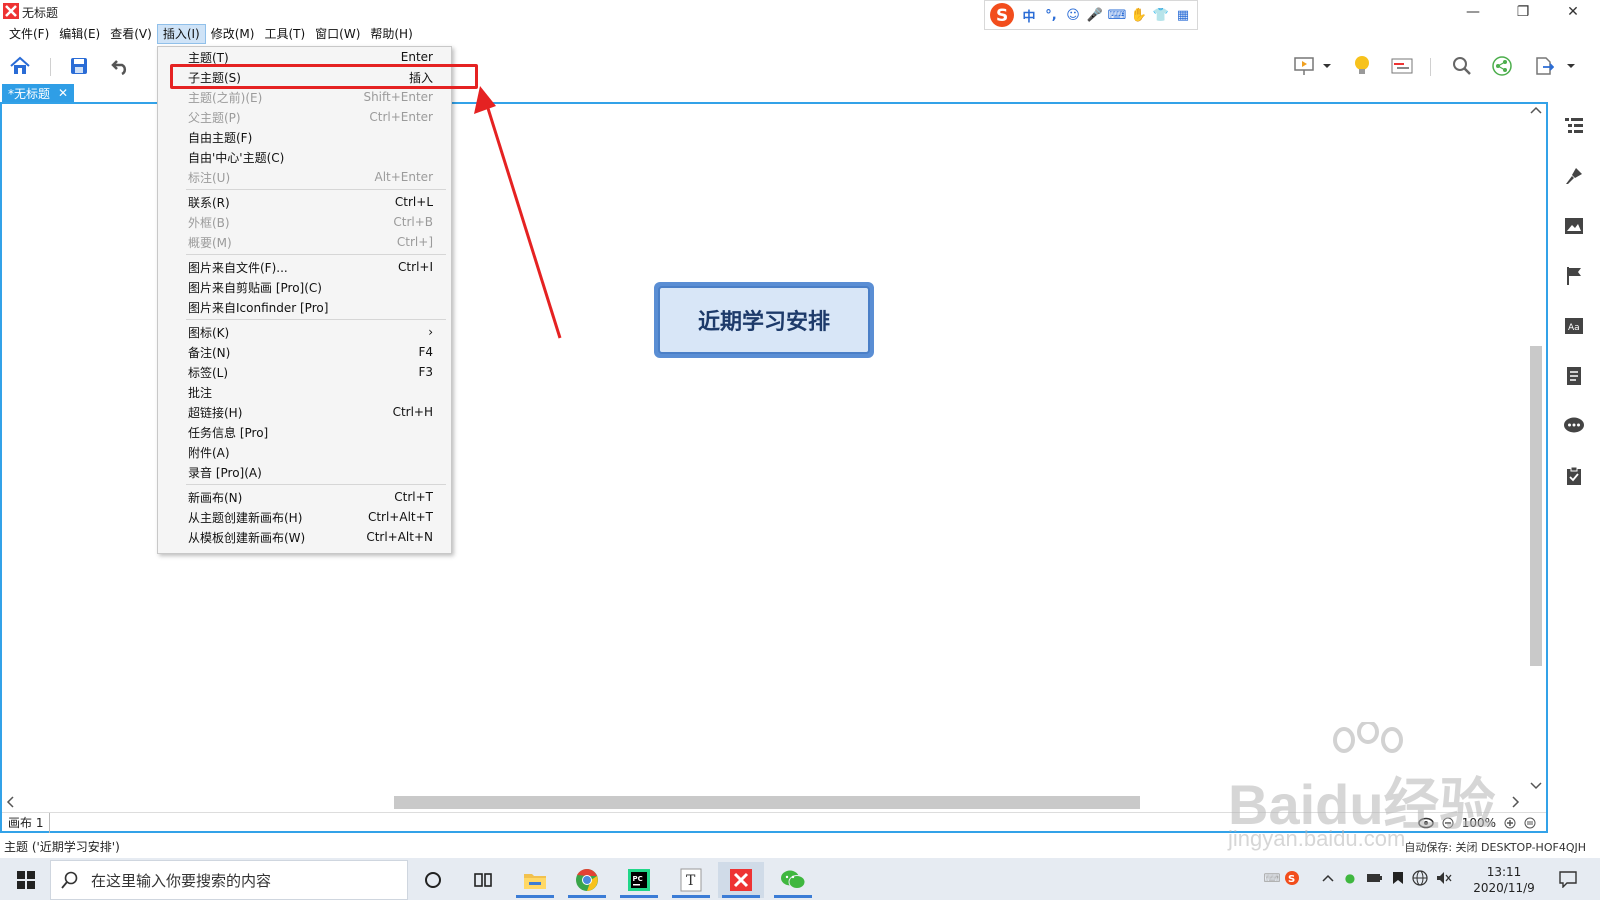  I want to click on menu-item-new-sheet-from-topic: 从主题创建新画布(H) Ctrl+Alt+T, so click(304, 517).